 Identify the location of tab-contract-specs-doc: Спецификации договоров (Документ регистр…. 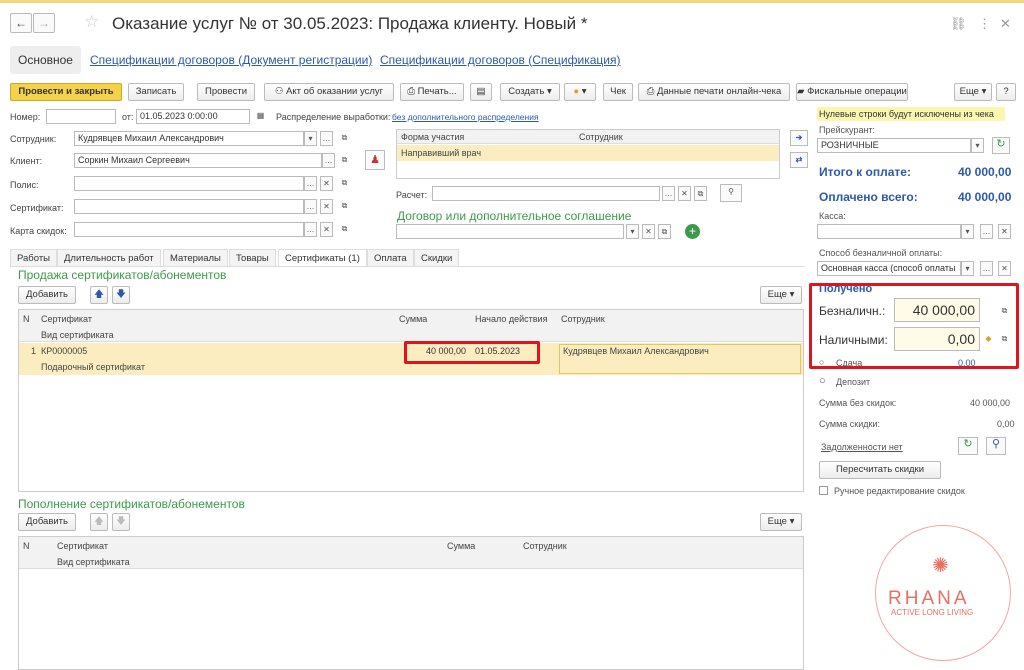
(231, 60).